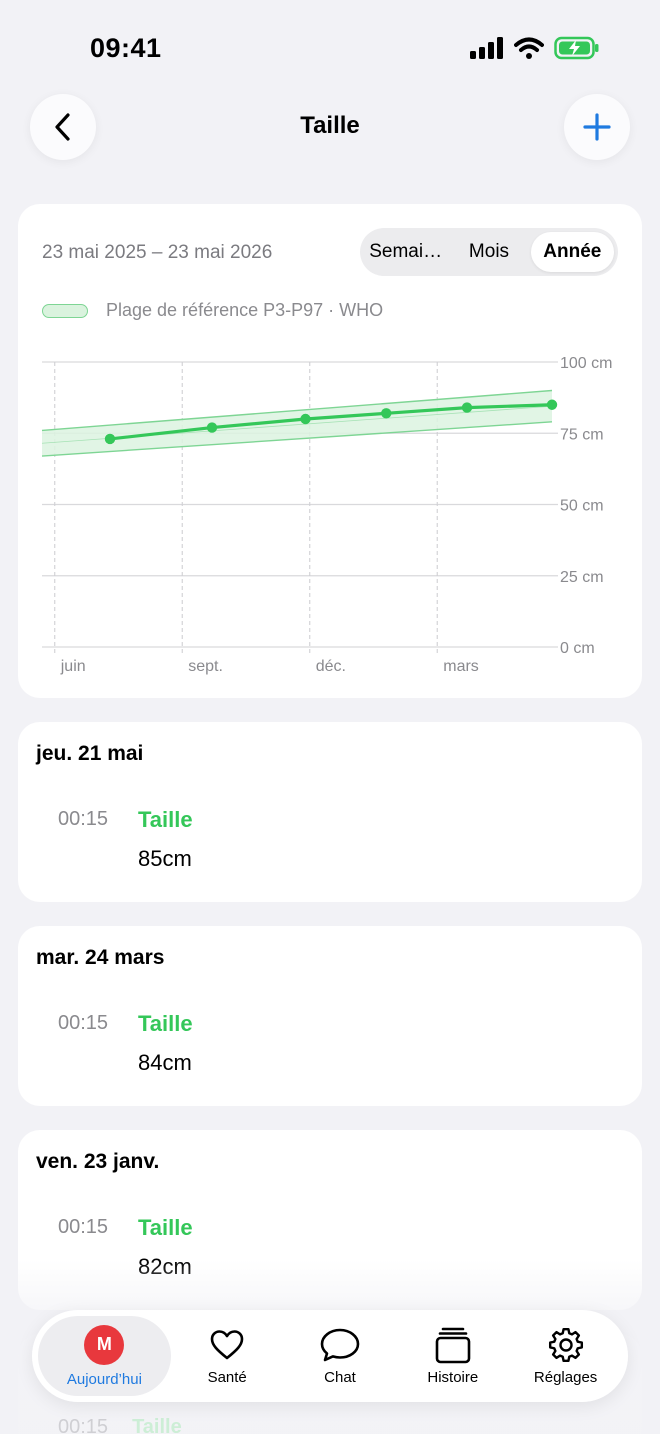  What do you see at coordinates (453, 1377) in the screenshot?
I see `tab-label: Histoire` at bounding box center [453, 1377].